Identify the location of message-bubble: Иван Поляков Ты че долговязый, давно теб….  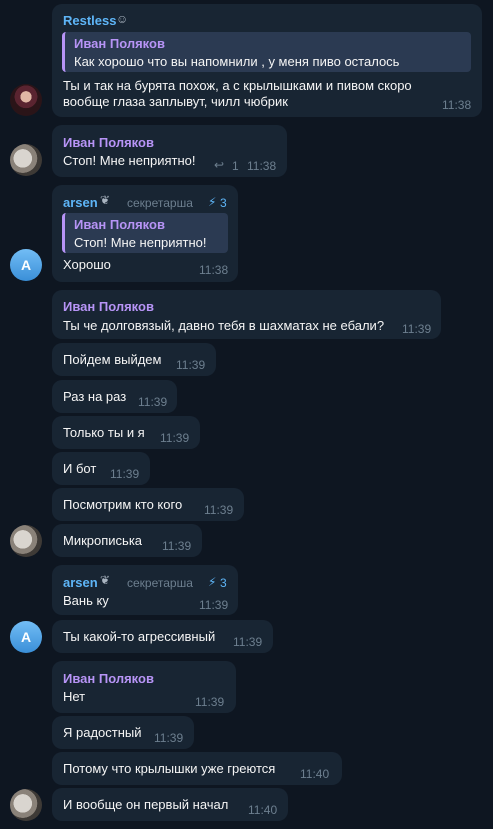
(246, 314).